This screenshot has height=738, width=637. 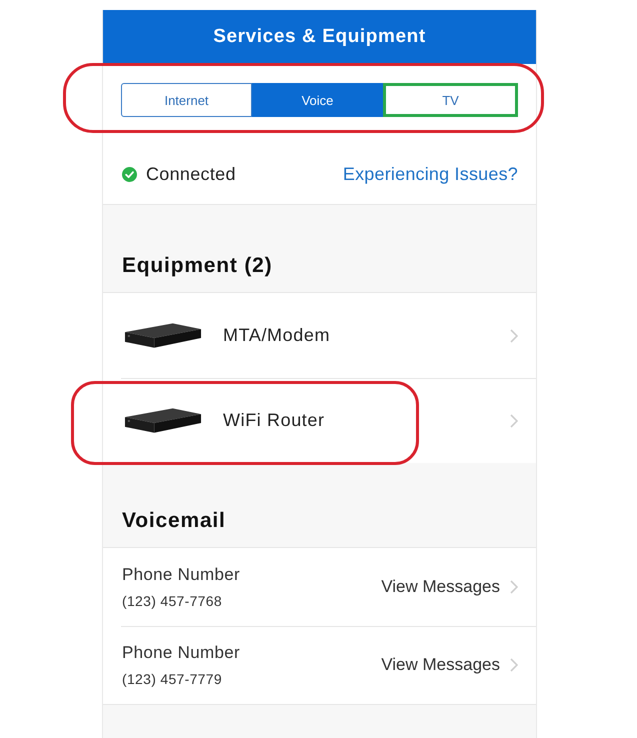 I want to click on equipment-name: MTA/Modem, so click(x=277, y=335).